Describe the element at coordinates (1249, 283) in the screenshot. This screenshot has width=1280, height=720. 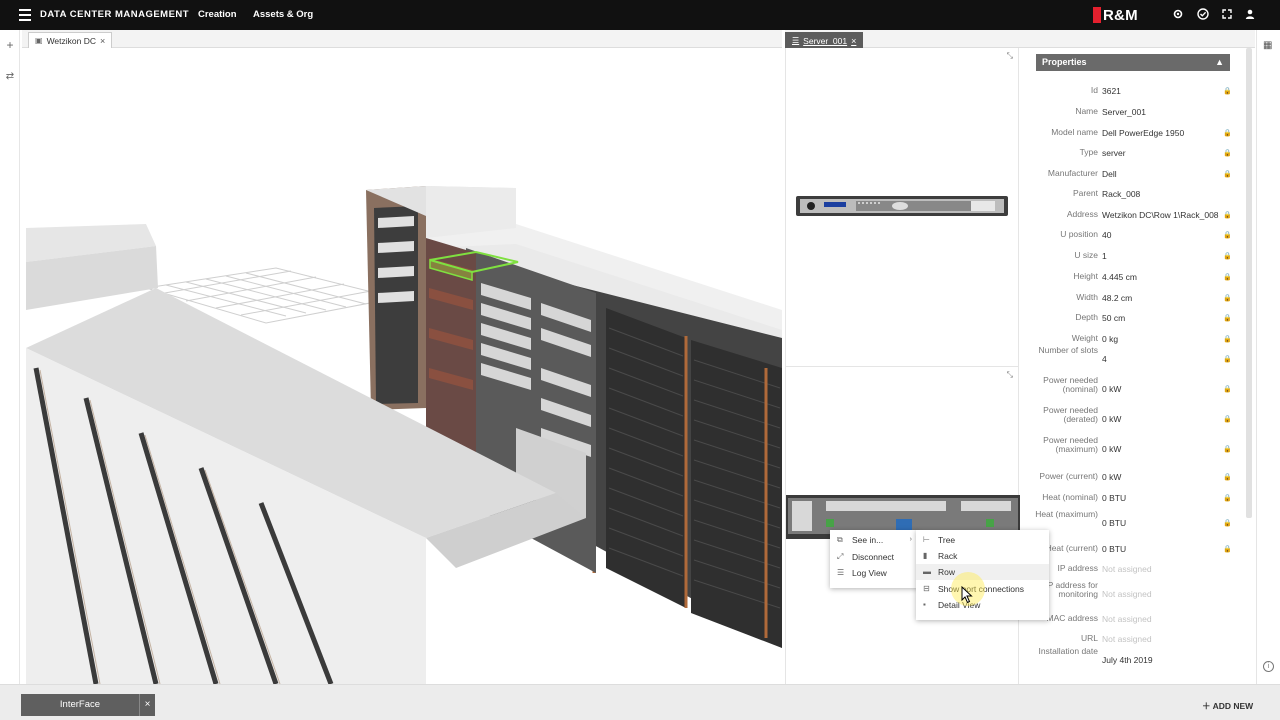
I see `properties-scrollbar` at that location.